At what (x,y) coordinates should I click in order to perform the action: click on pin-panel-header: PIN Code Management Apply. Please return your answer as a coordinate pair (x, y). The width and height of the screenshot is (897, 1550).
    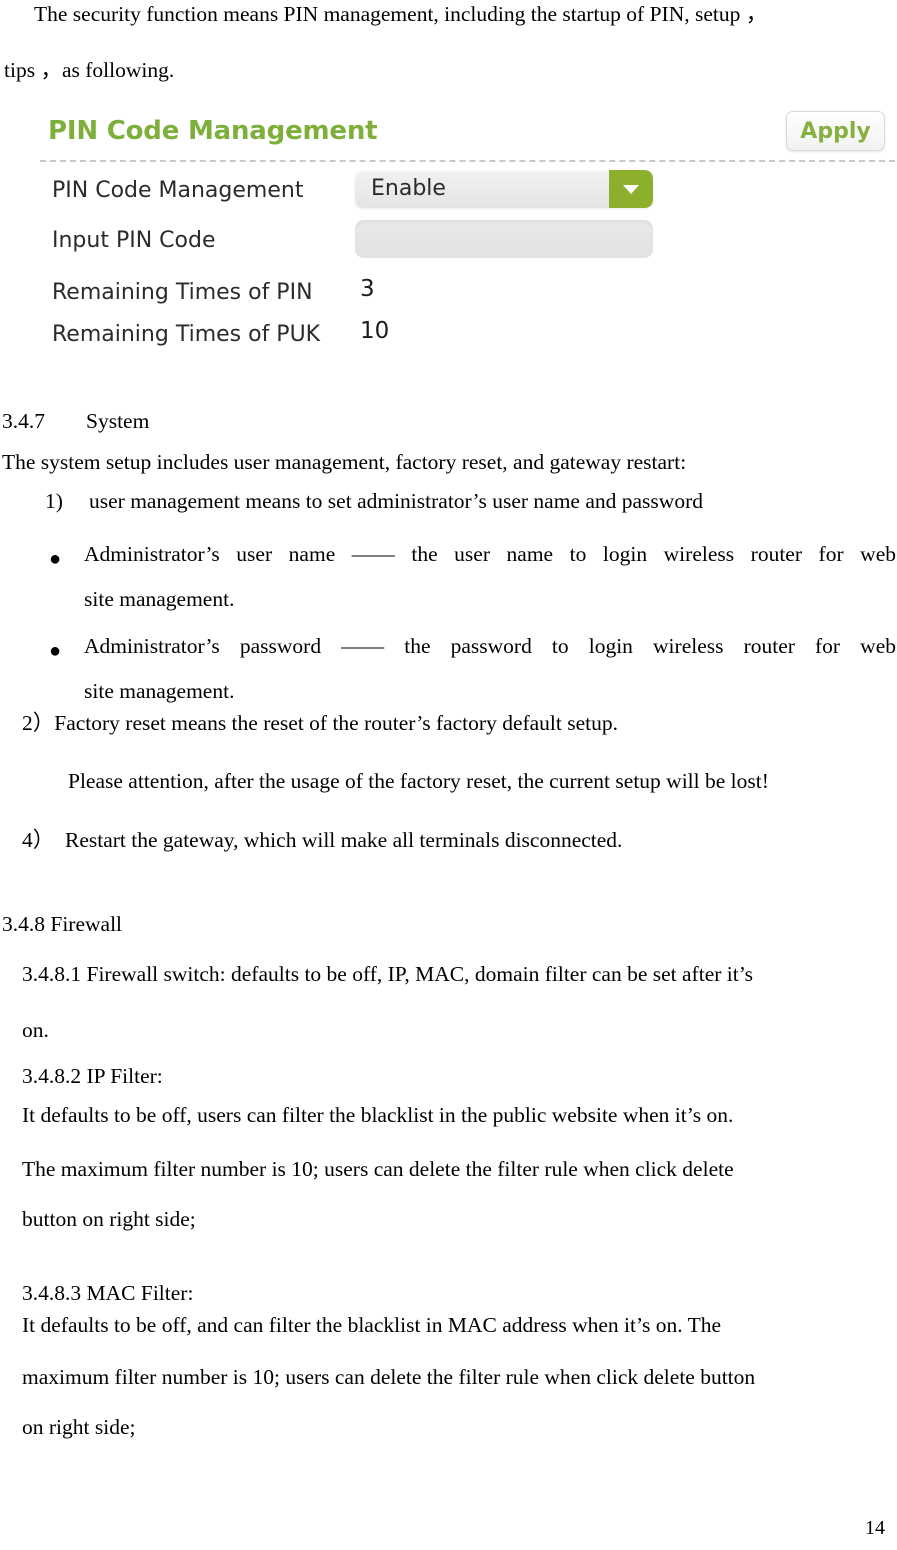
    Looking at the image, I should click on (460, 134).